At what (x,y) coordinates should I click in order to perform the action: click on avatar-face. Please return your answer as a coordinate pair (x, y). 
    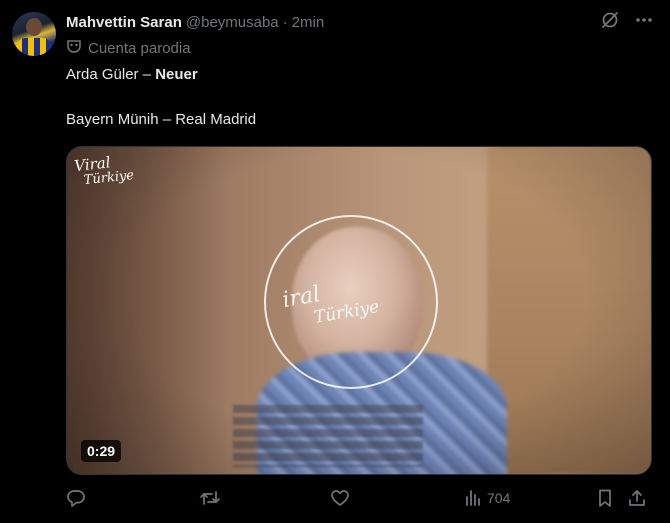
    Looking at the image, I should click on (34, 27).